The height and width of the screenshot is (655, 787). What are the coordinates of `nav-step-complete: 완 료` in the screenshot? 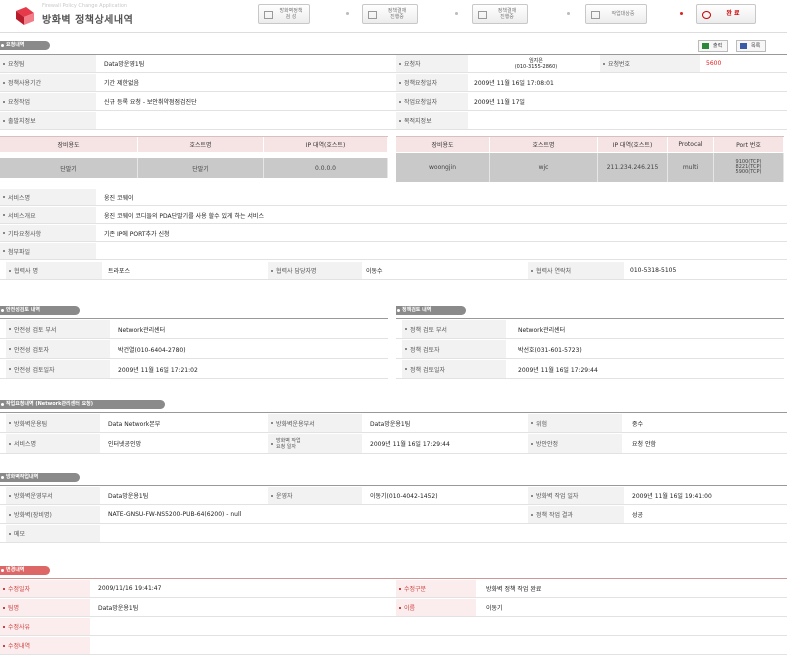 It's located at (726, 14).